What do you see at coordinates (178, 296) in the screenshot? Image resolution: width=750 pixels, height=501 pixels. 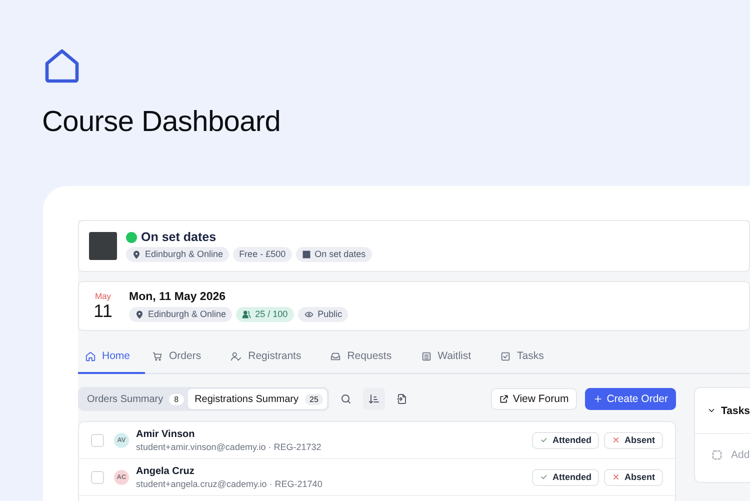 I see `session-date: Mon, 11 May 2026` at bounding box center [178, 296].